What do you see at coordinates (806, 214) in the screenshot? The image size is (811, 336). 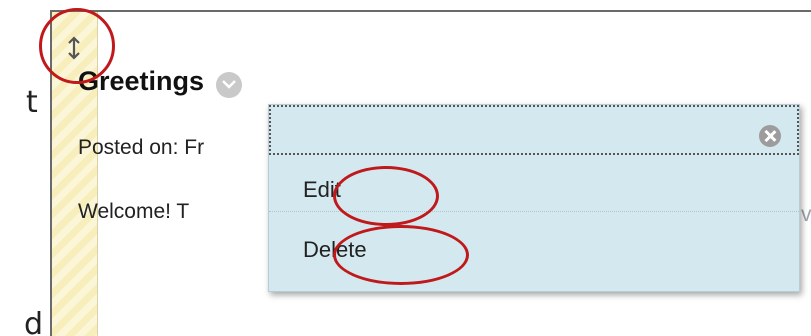 I see `item-body-trailing-text: v` at bounding box center [806, 214].